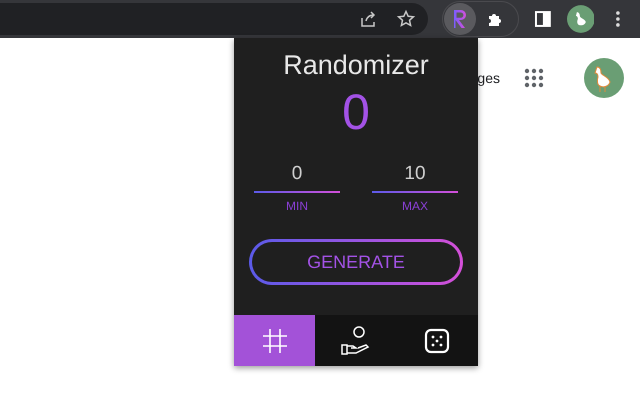 This screenshot has width=640, height=400. What do you see at coordinates (297, 178) in the screenshot?
I see `number-field: 0` at bounding box center [297, 178].